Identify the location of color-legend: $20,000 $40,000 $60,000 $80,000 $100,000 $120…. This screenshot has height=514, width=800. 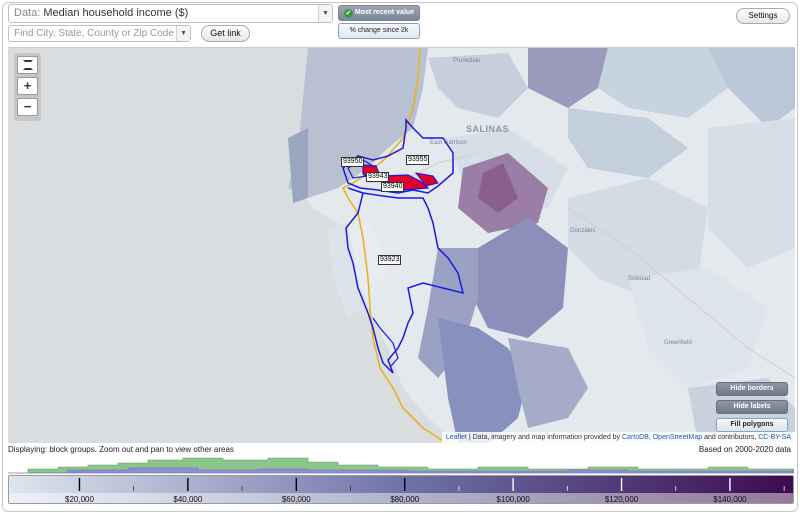
(401, 489).